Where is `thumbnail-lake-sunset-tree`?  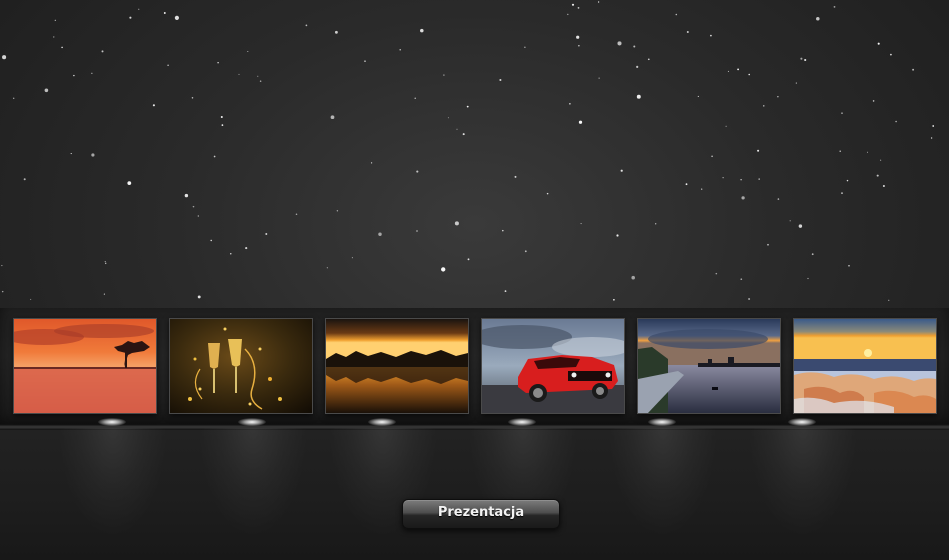
thumbnail-lake-sunset-tree is located at coordinates (85, 366).